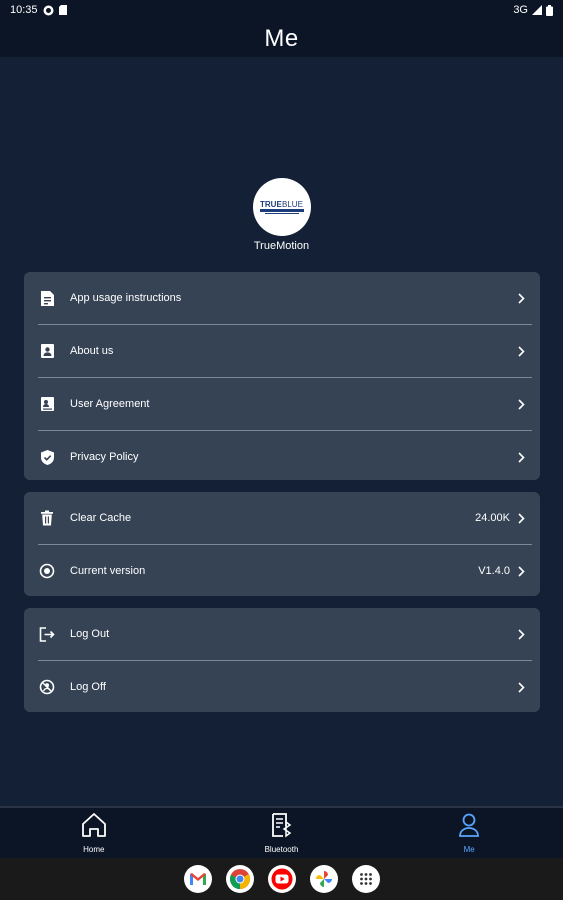 This screenshot has width=563, height=900. I want to click on logout-icon, so click(47, 634).